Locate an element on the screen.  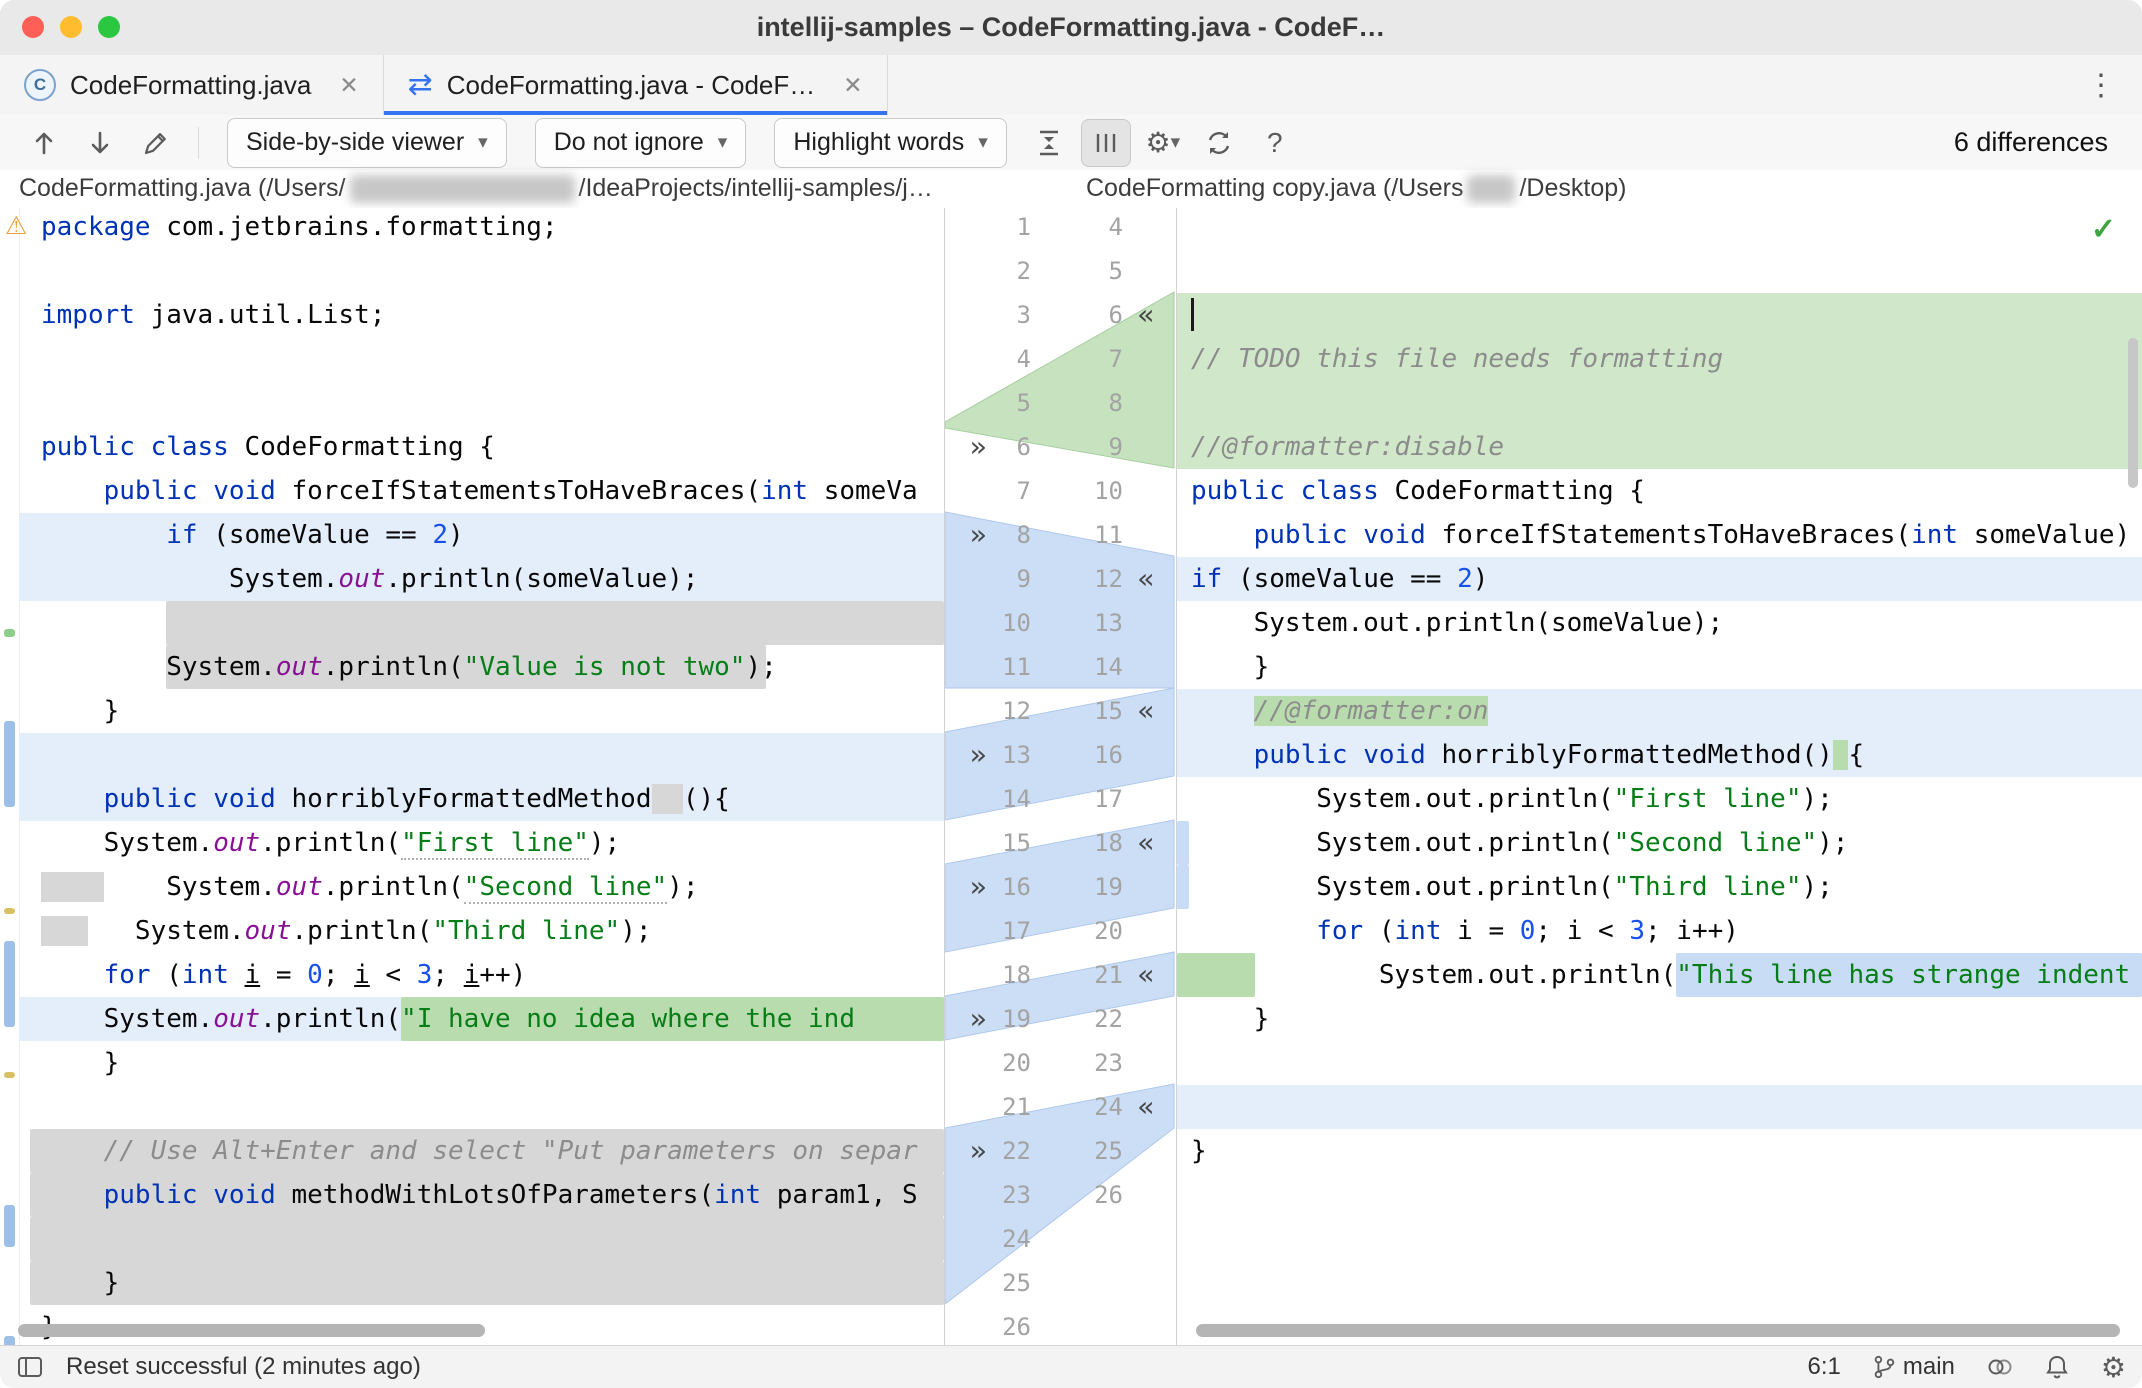
tab-diff-codeformatting: ⇄ CodeFormatting.java - CodeF… ✕ is located at coordinates (635, 85).